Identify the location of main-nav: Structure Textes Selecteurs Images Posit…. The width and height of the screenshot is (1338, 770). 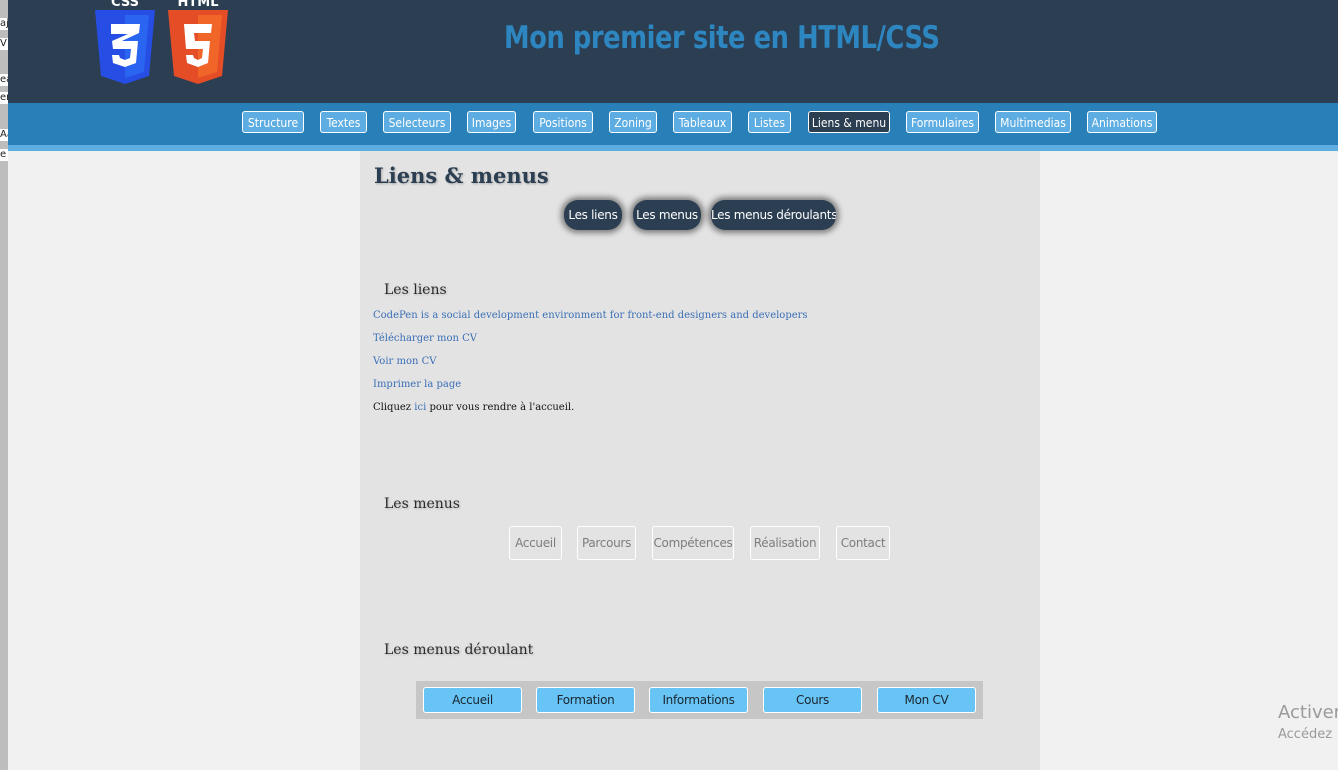
(673, 124).